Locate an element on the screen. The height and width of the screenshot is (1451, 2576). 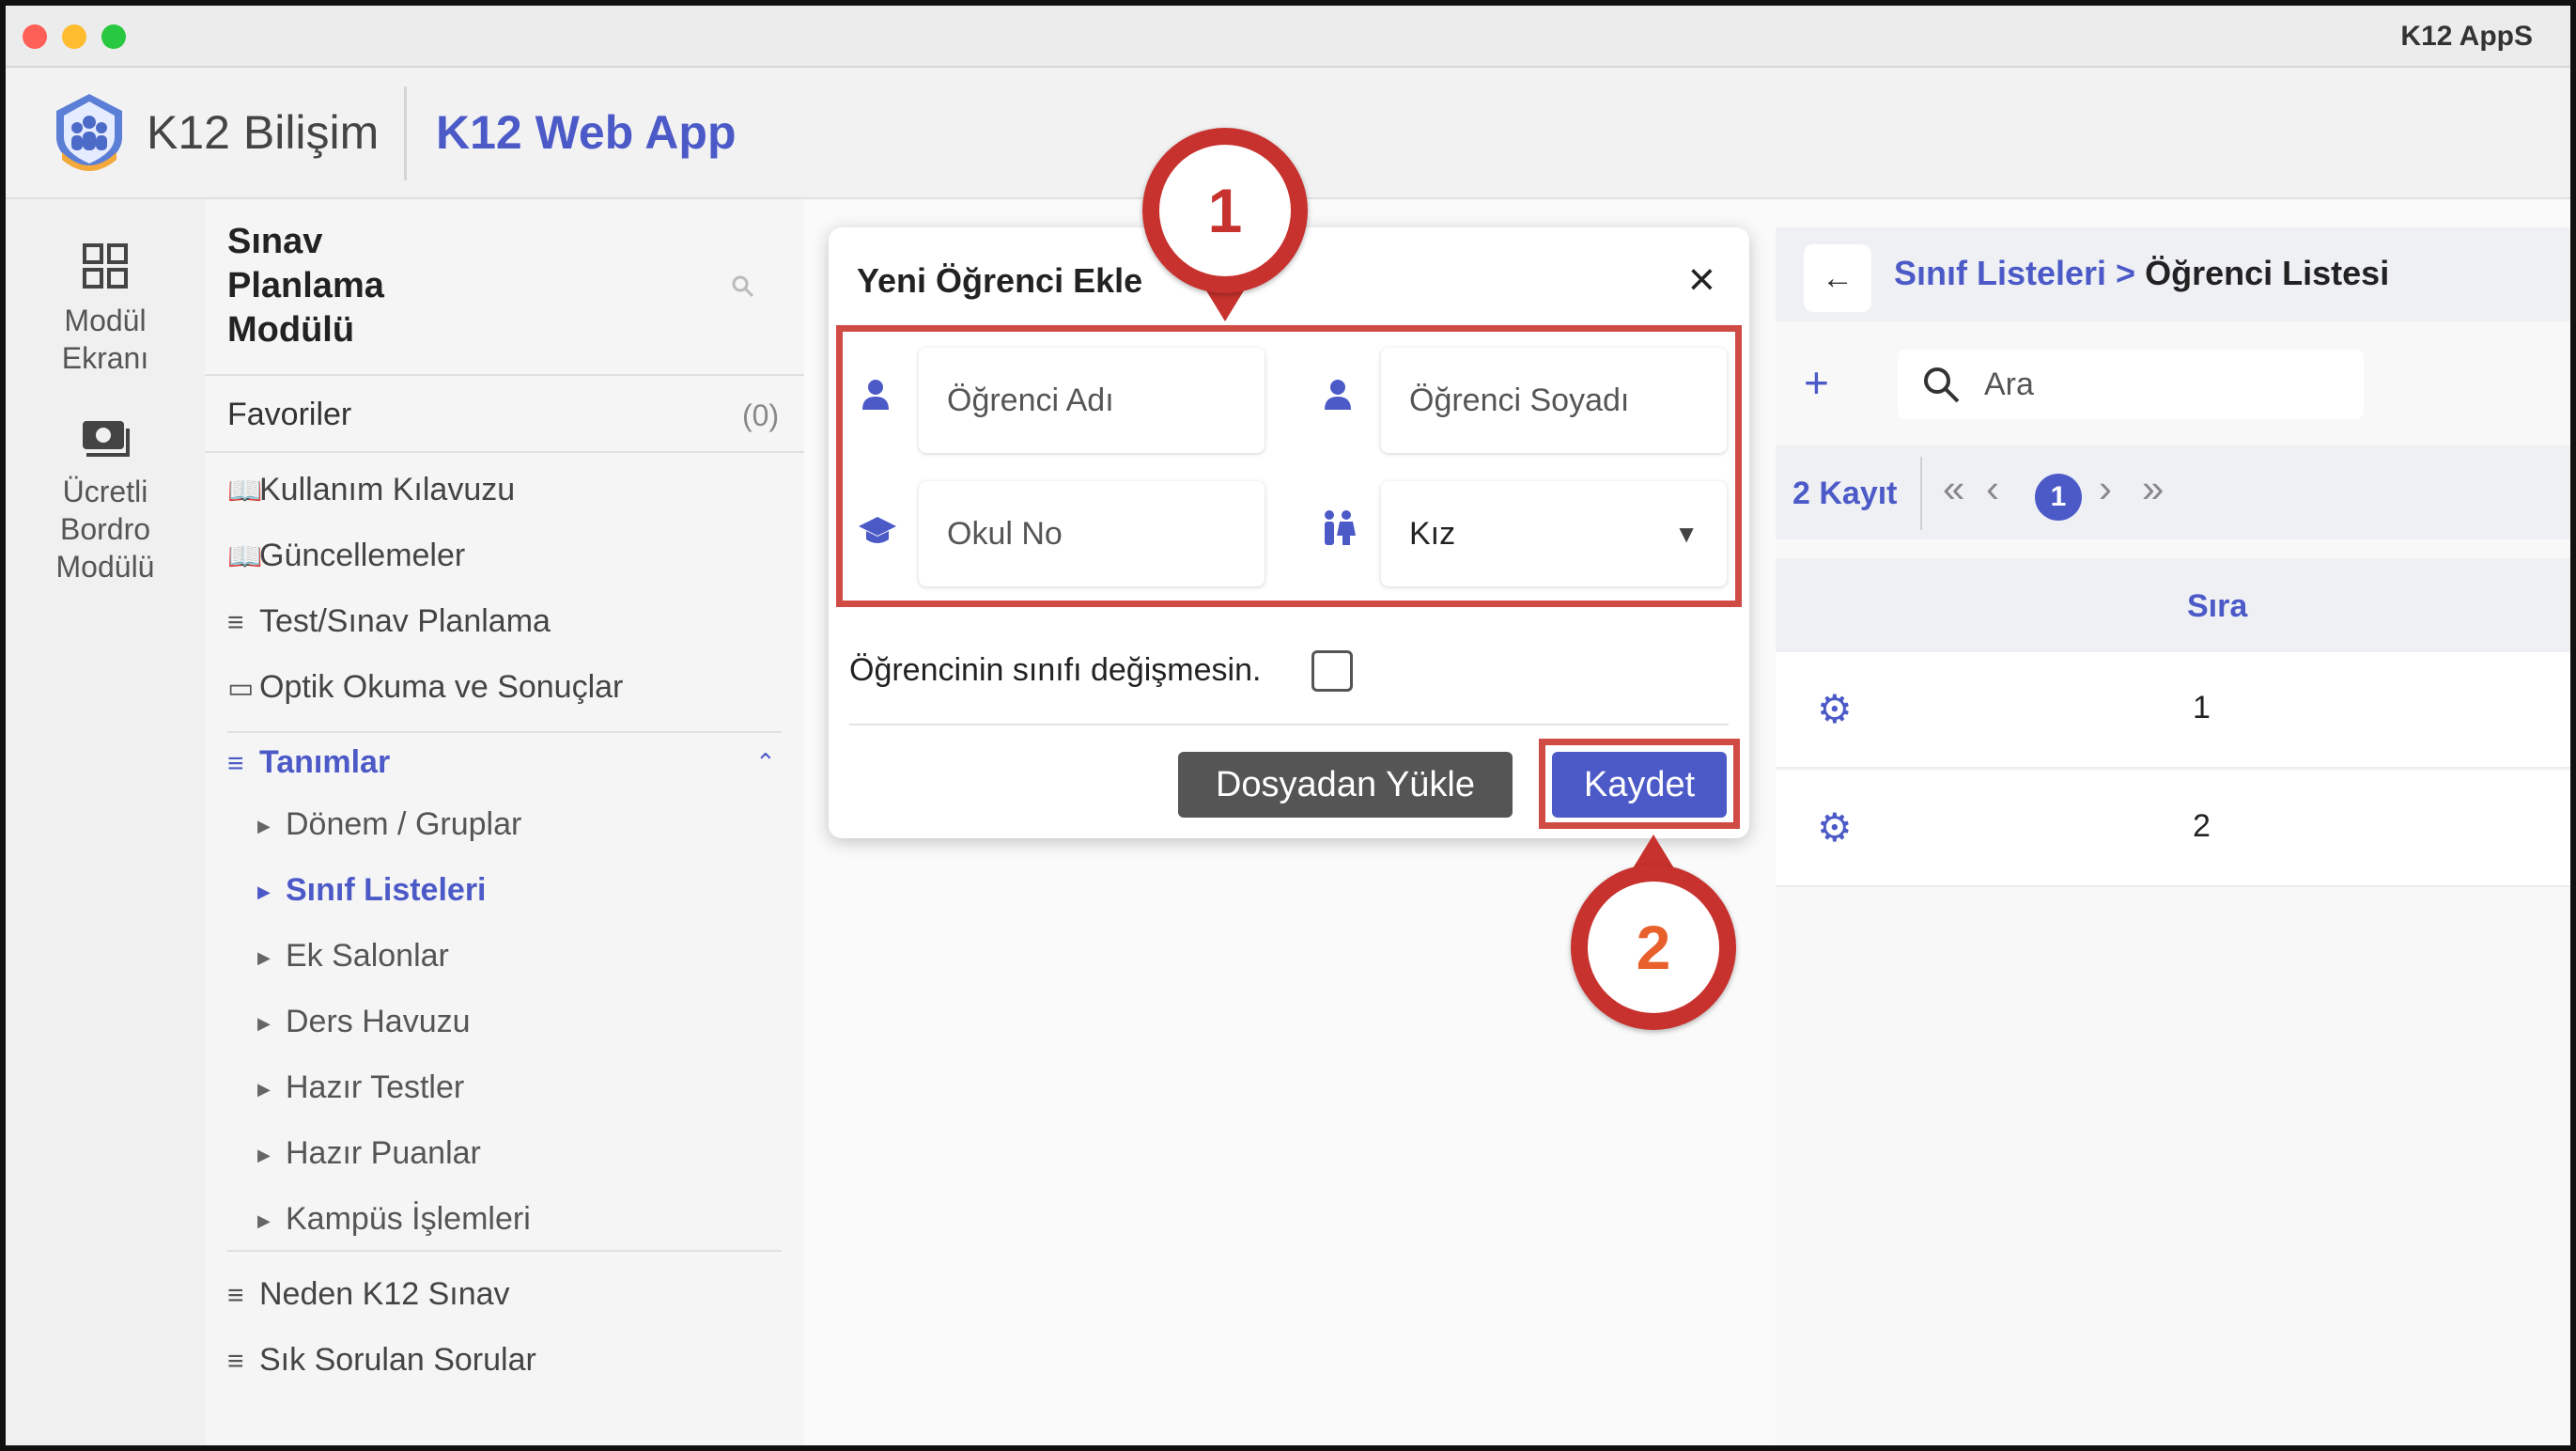
annotation-pin-1: 1 is located at coordinates (1225, 210).